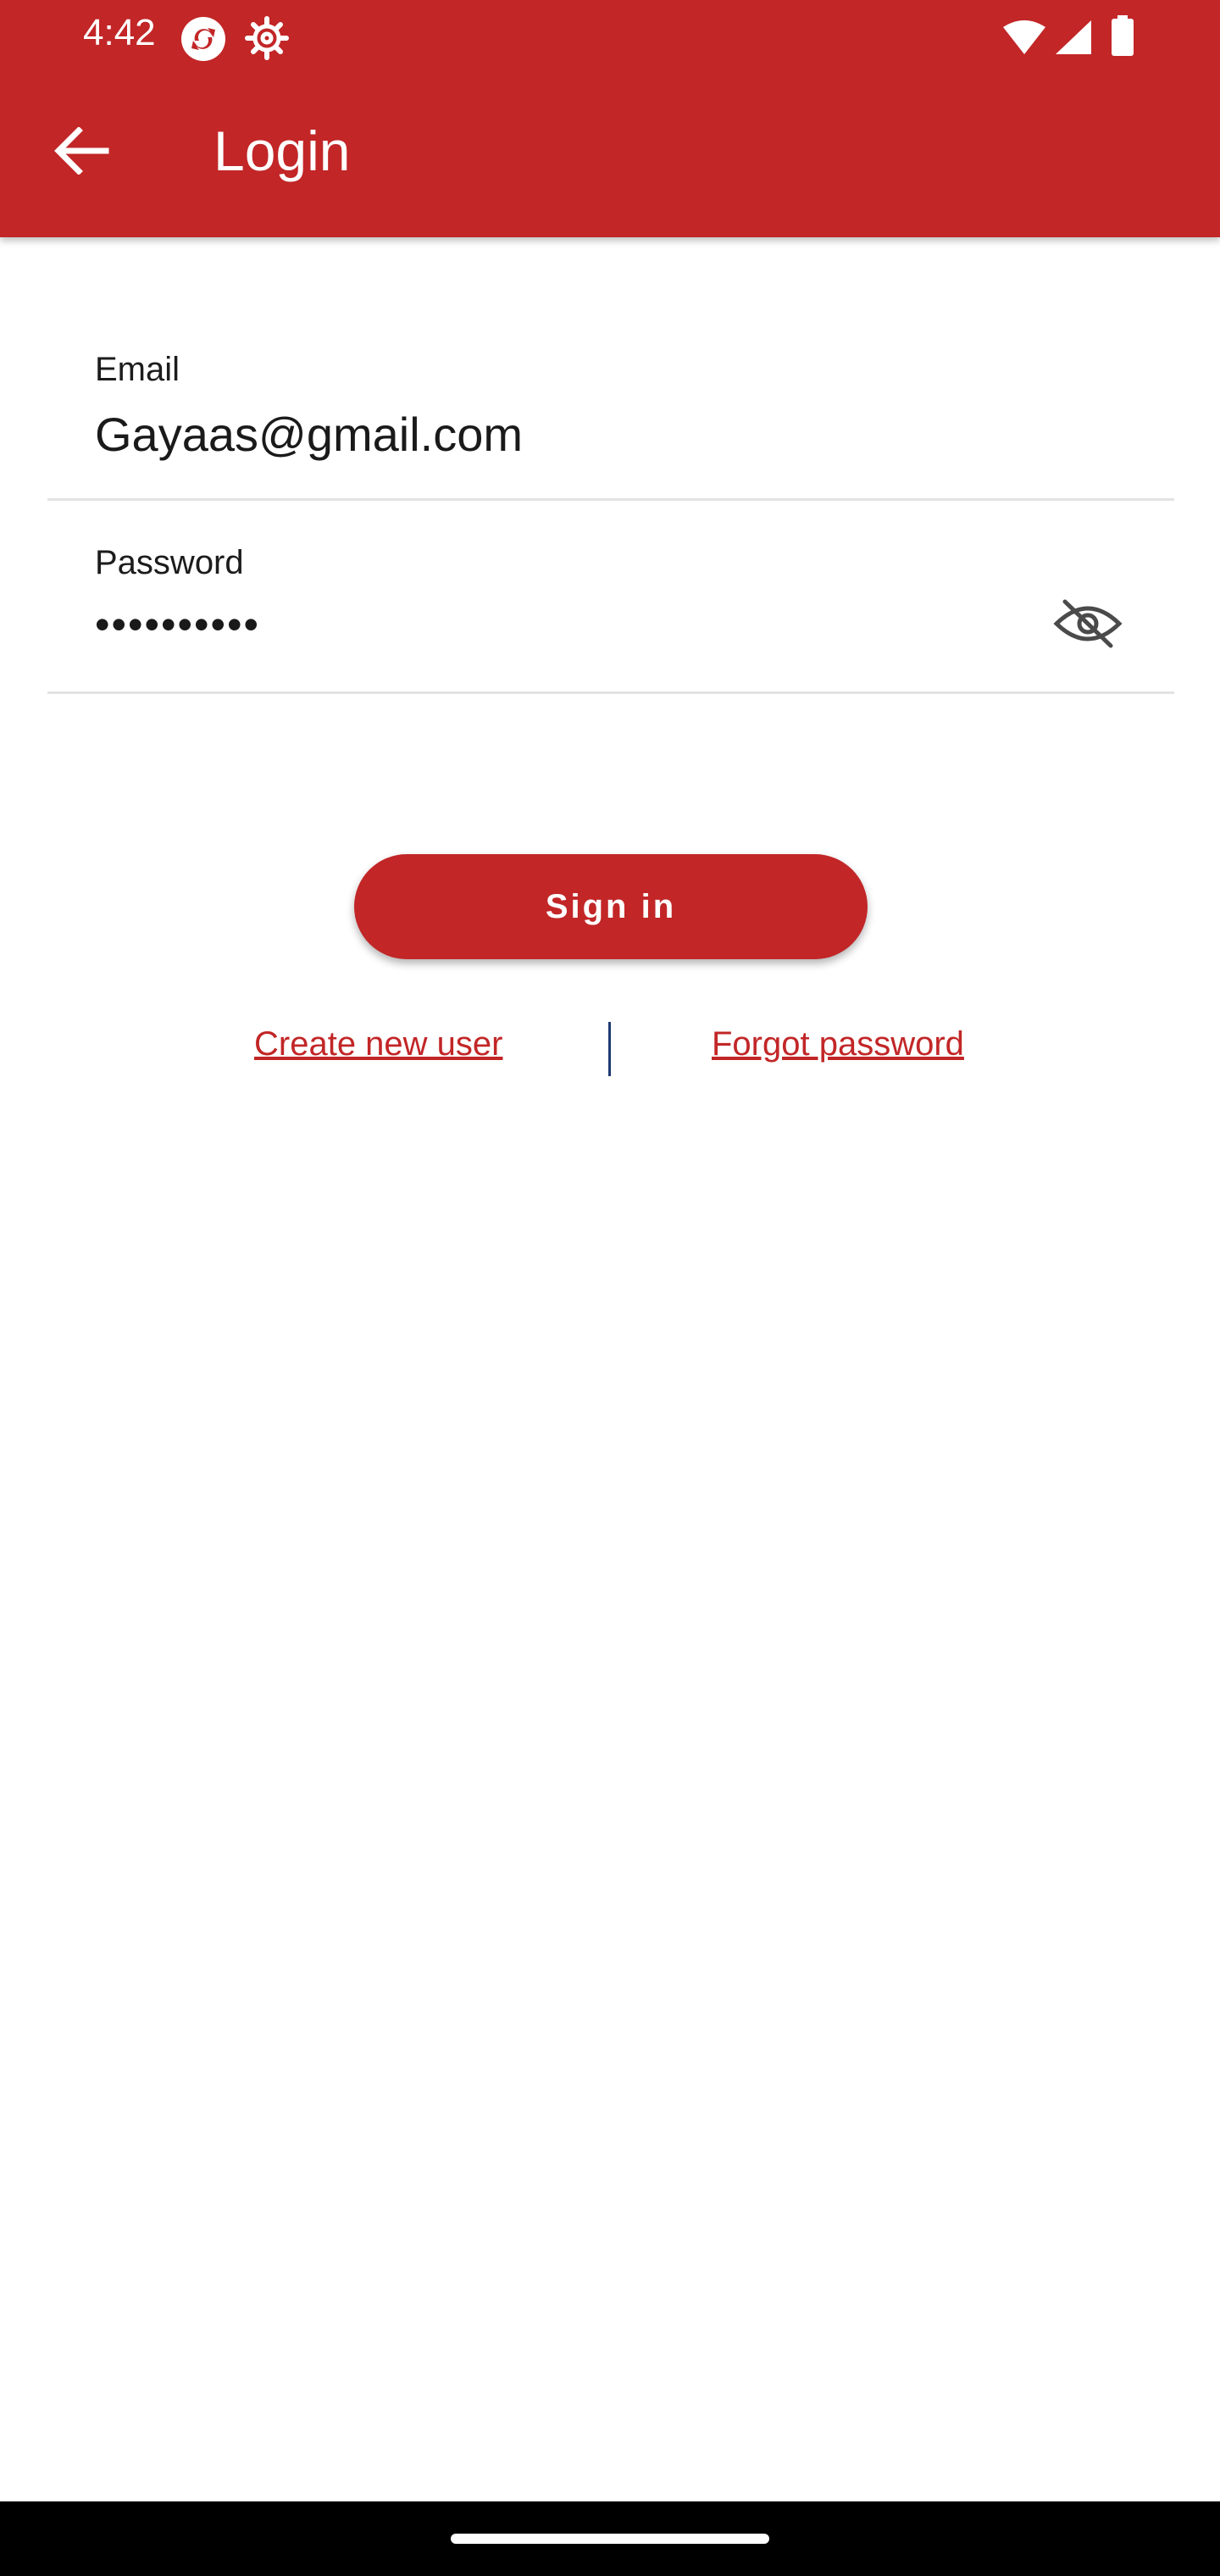 The height and width of the screenshot is (2576, 1220). What do you see at coordinates (267, 40) in the screenshot?
I see `settings-gear-icon` at bounding box center [267, 40].